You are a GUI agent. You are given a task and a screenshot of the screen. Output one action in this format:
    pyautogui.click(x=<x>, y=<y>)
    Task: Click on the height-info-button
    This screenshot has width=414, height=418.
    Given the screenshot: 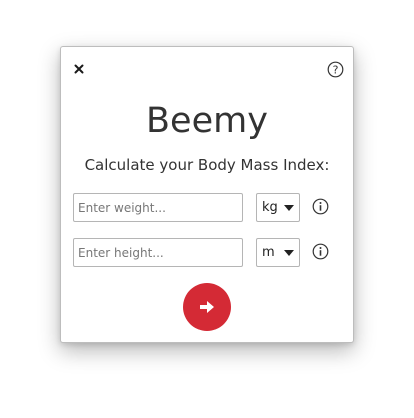 What is the action you would take?
    pyautogui.click(x=320, y=251)
    